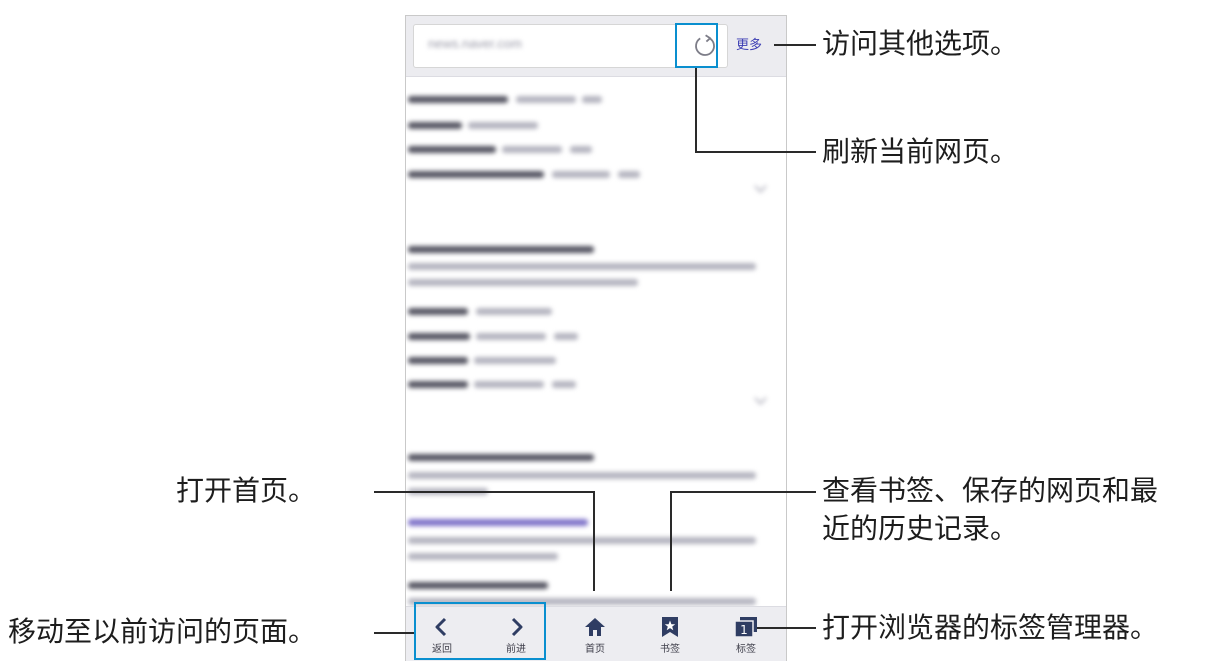  I want to click on home-icon, so click(595, 627).